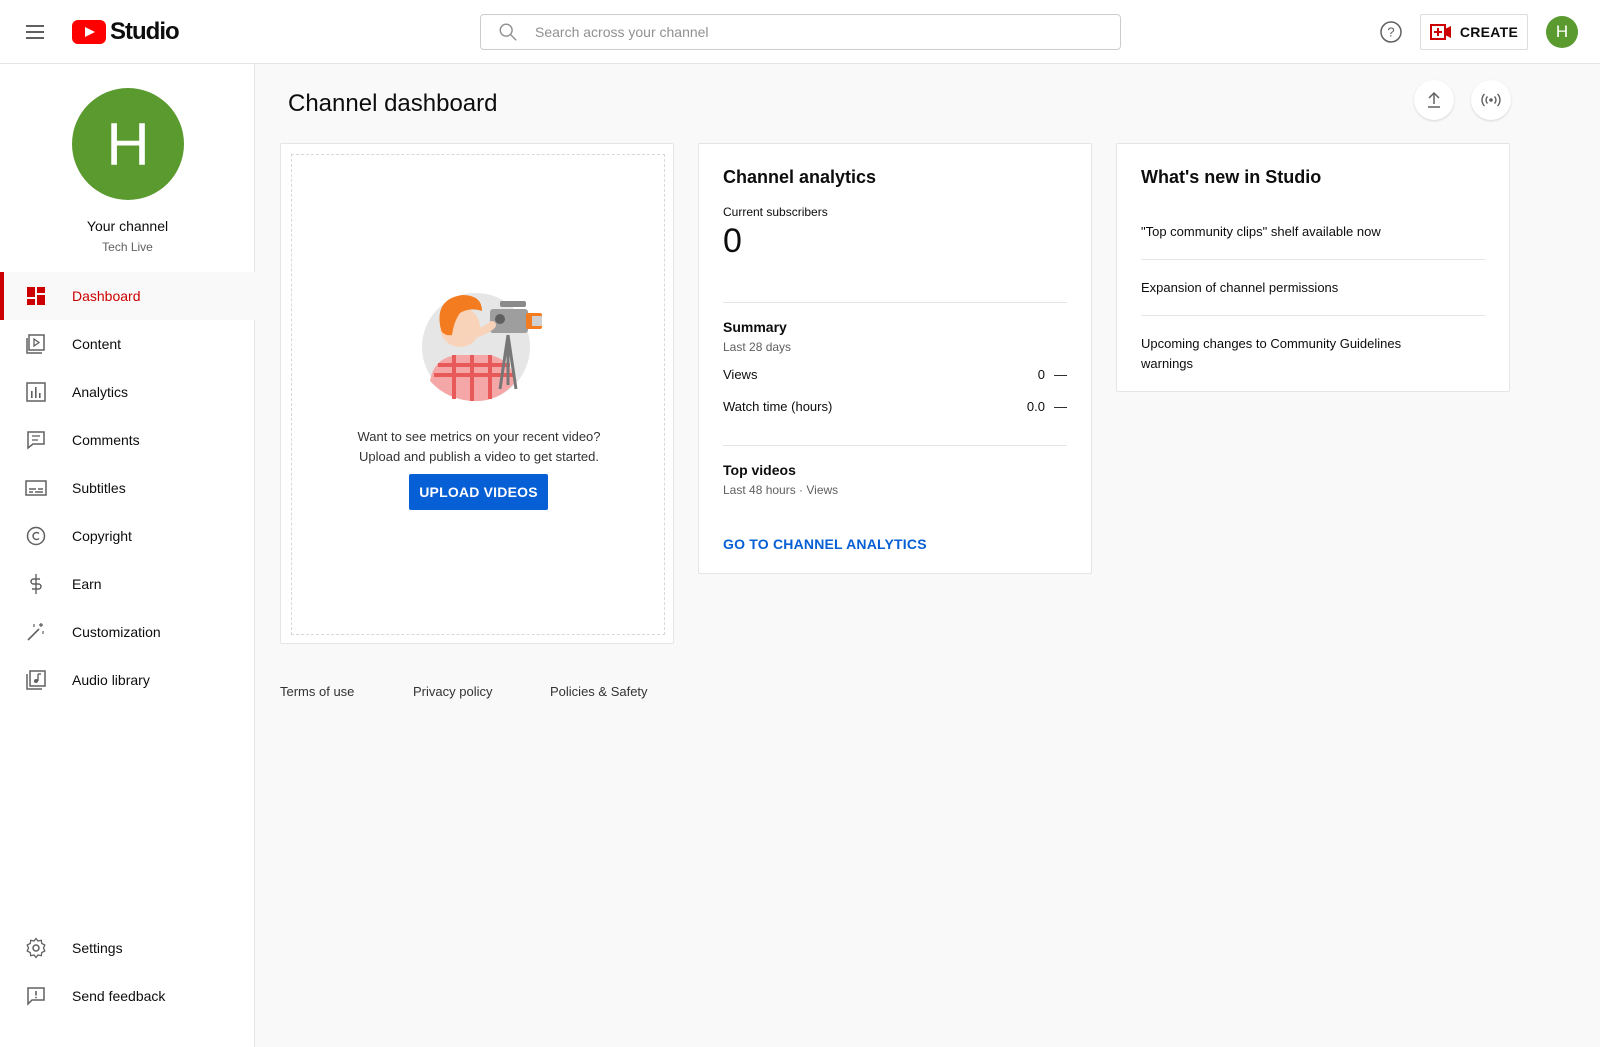  I want to click on summary-period: Last 28 days, so click(757, 347).